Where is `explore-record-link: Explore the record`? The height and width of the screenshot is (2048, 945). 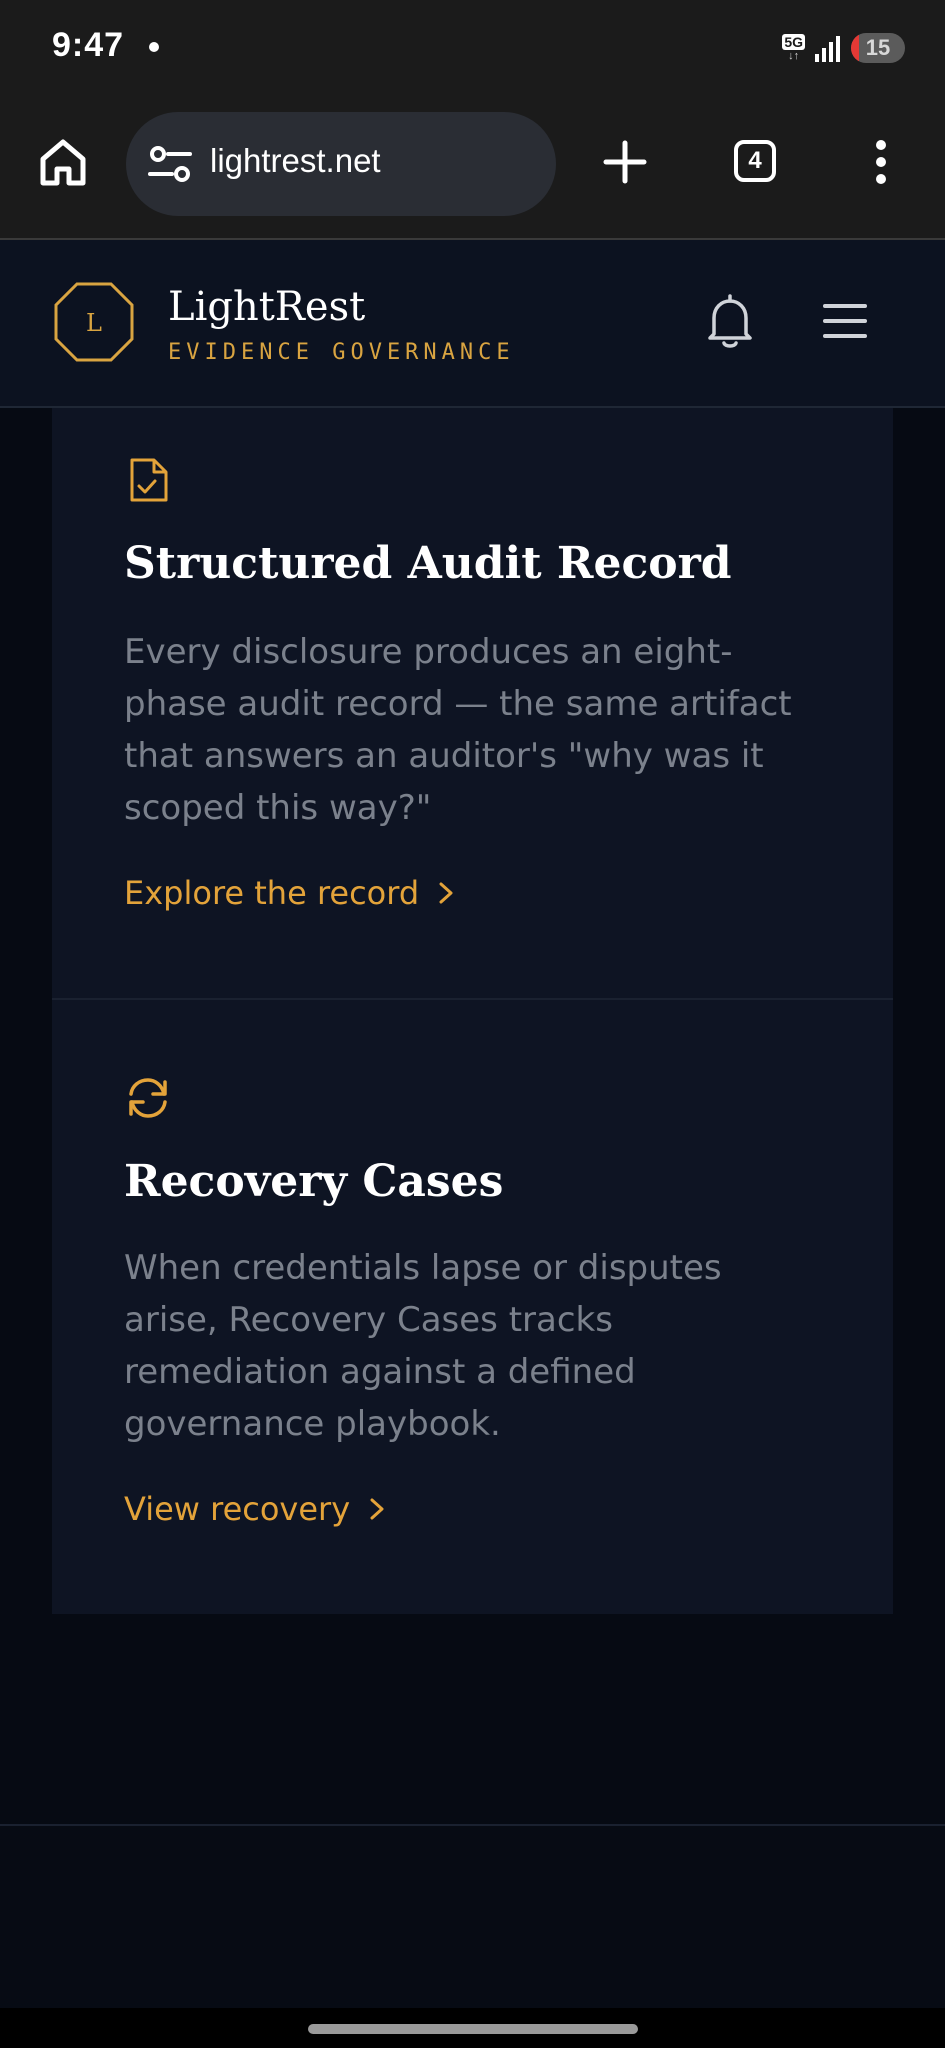 explore-record-link: Explore the record is located at coordinates (290, 893).